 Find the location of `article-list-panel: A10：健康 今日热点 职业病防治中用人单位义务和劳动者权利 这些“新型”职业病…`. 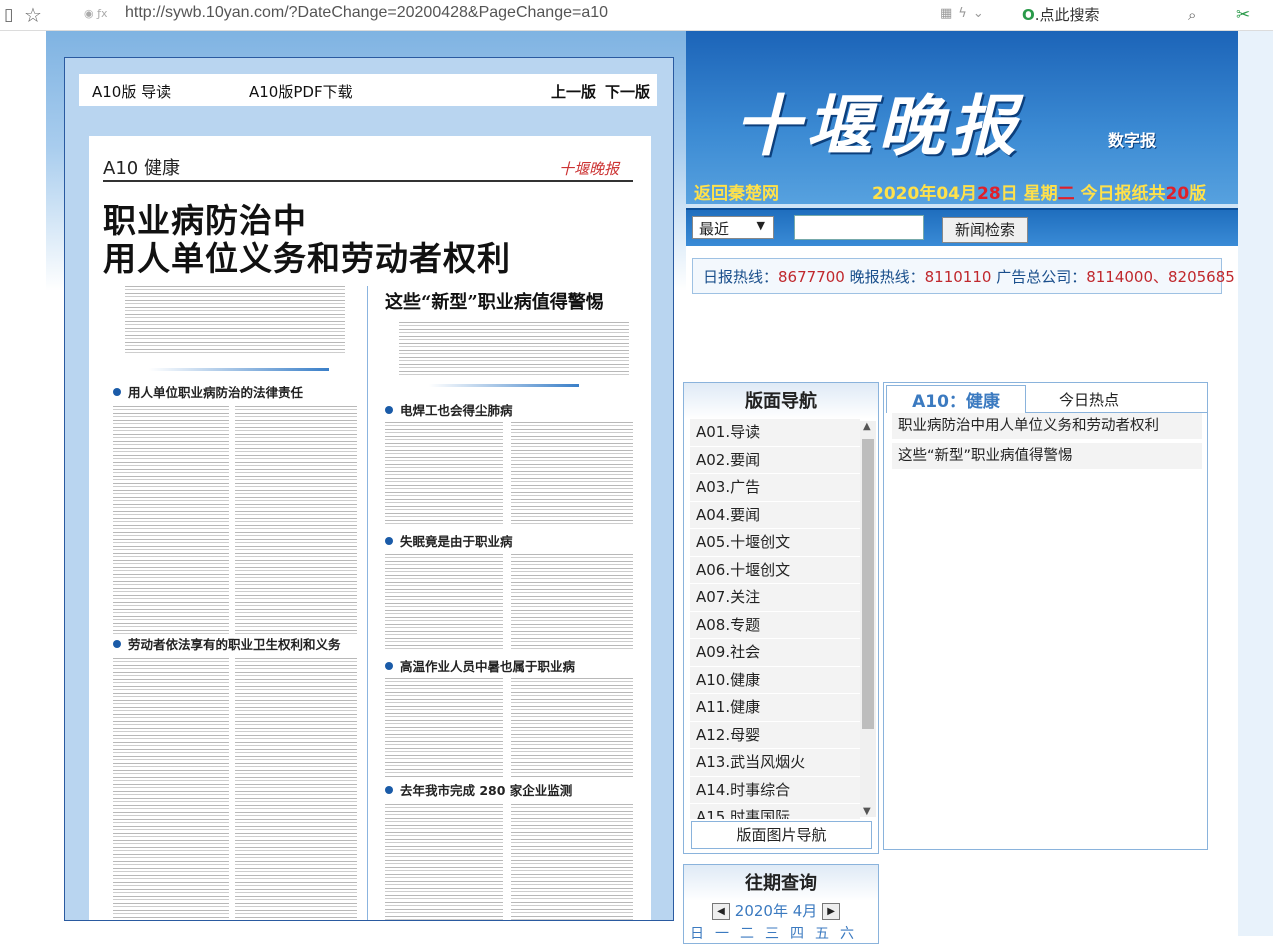

article-list-panel: A10：健康 今日热点 职业病防治中用人单位义务和劳动者权利 这些“新型”职业病… is located at coordinates (1045, 616).